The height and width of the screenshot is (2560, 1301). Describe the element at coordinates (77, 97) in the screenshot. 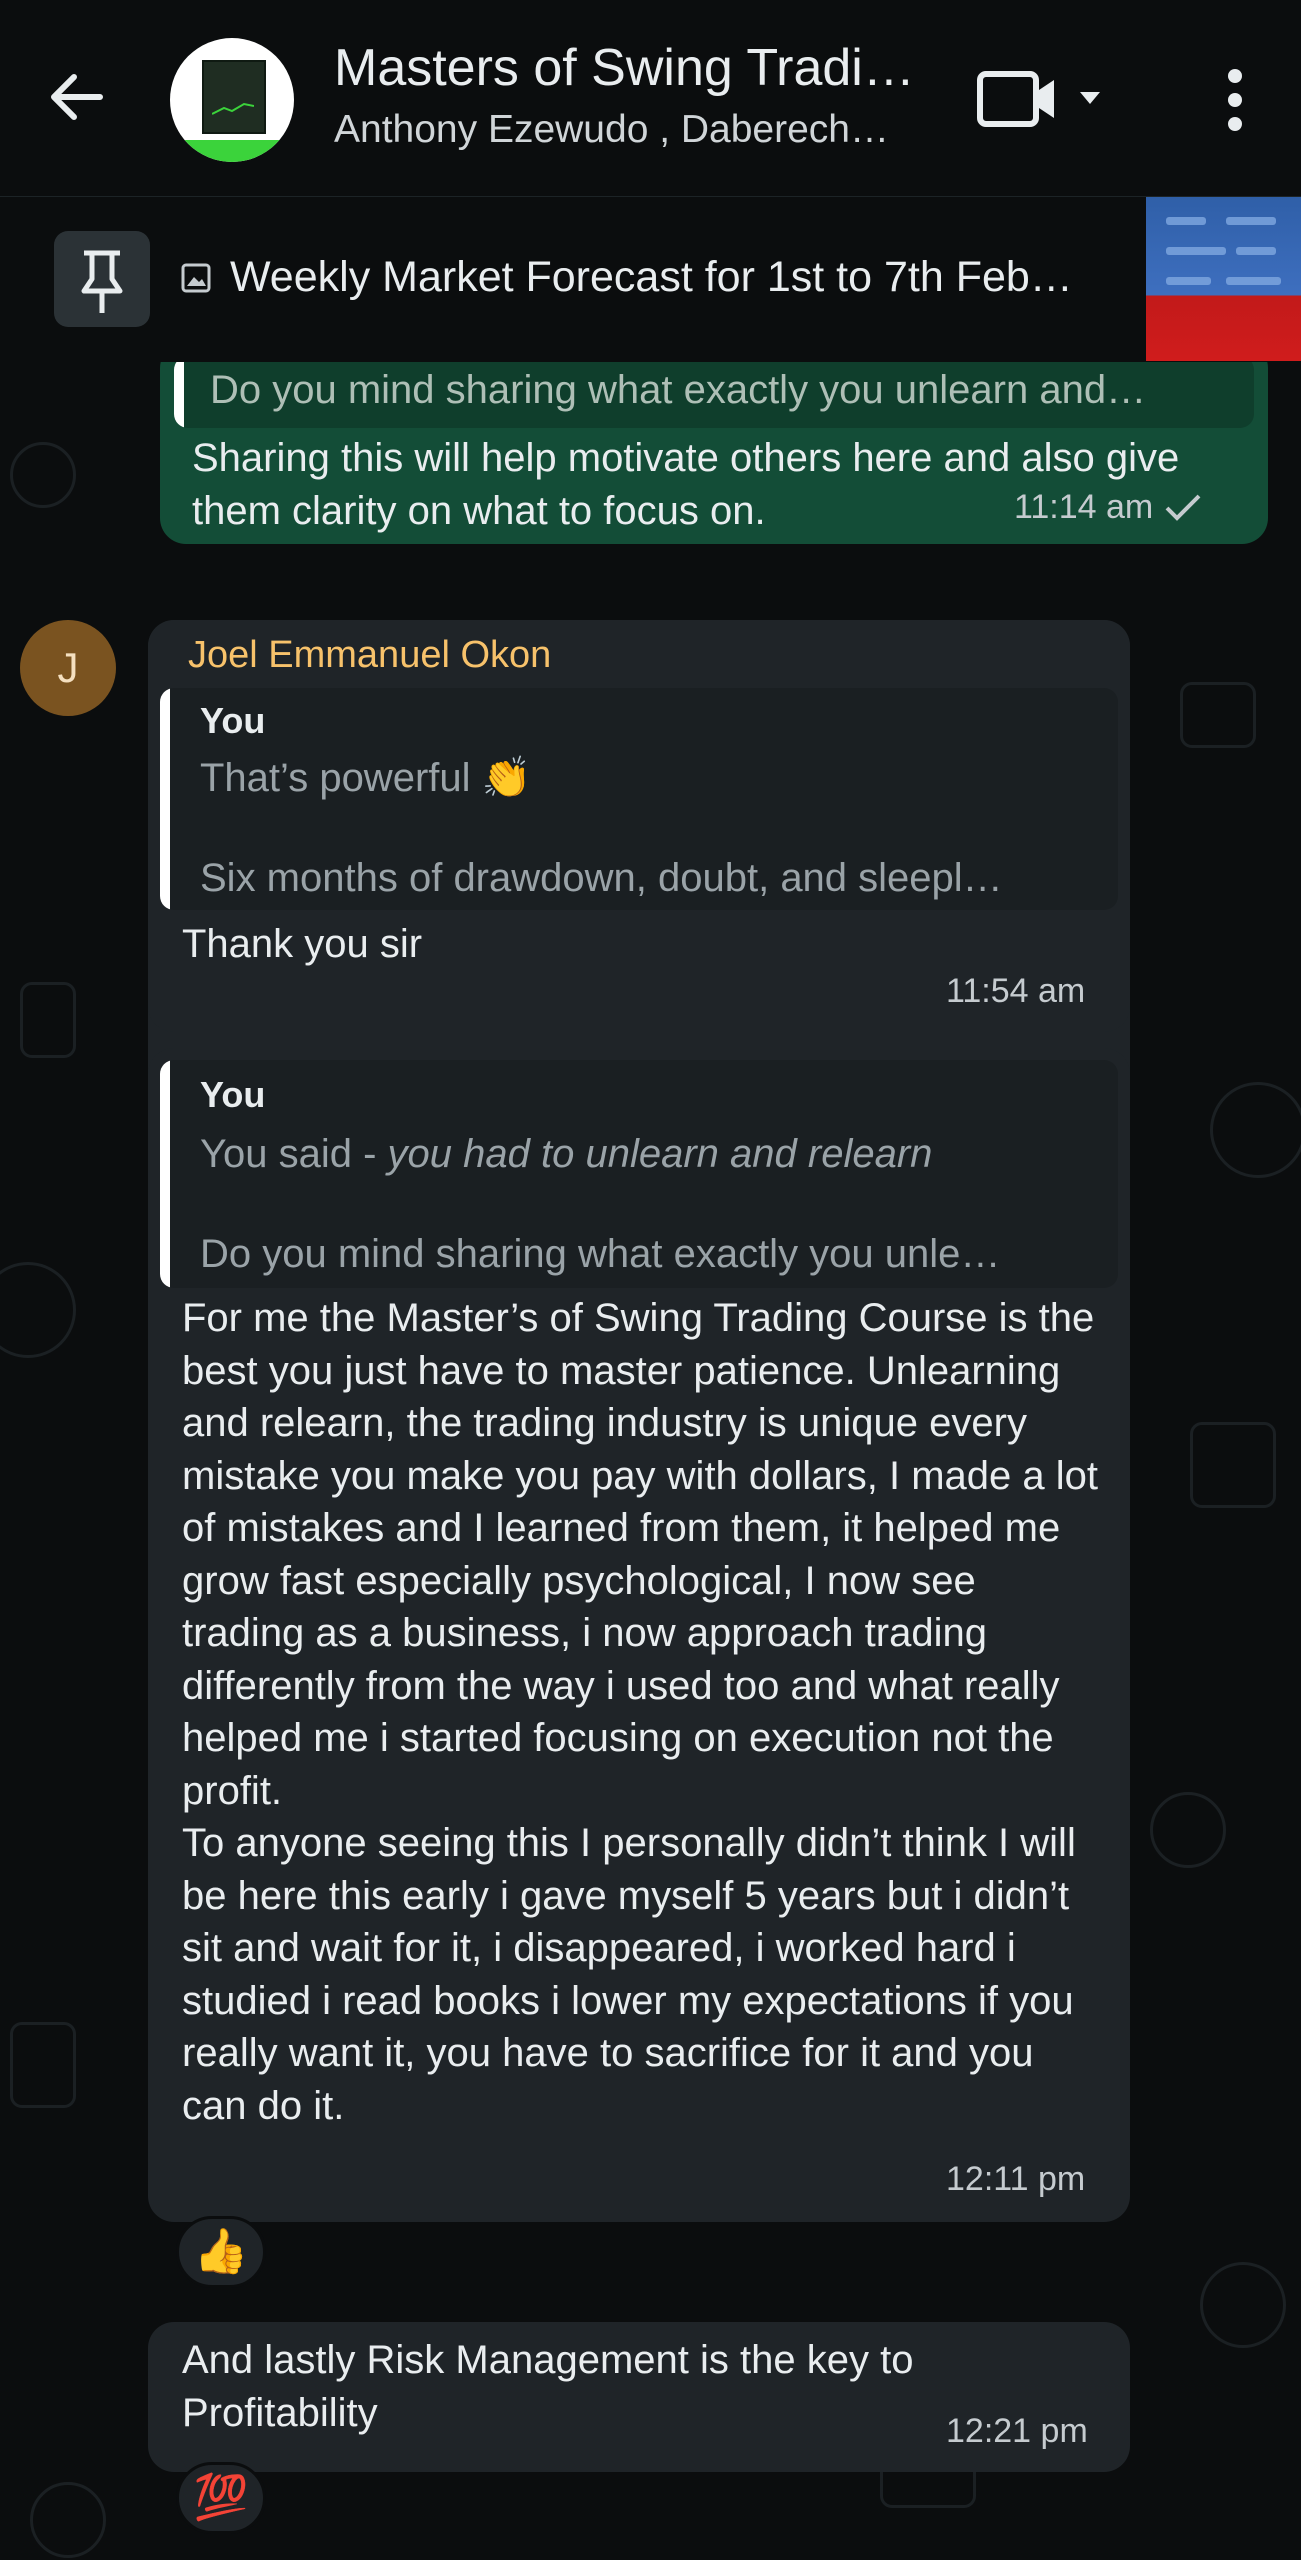

I see `back-arrow-icon` at that location.